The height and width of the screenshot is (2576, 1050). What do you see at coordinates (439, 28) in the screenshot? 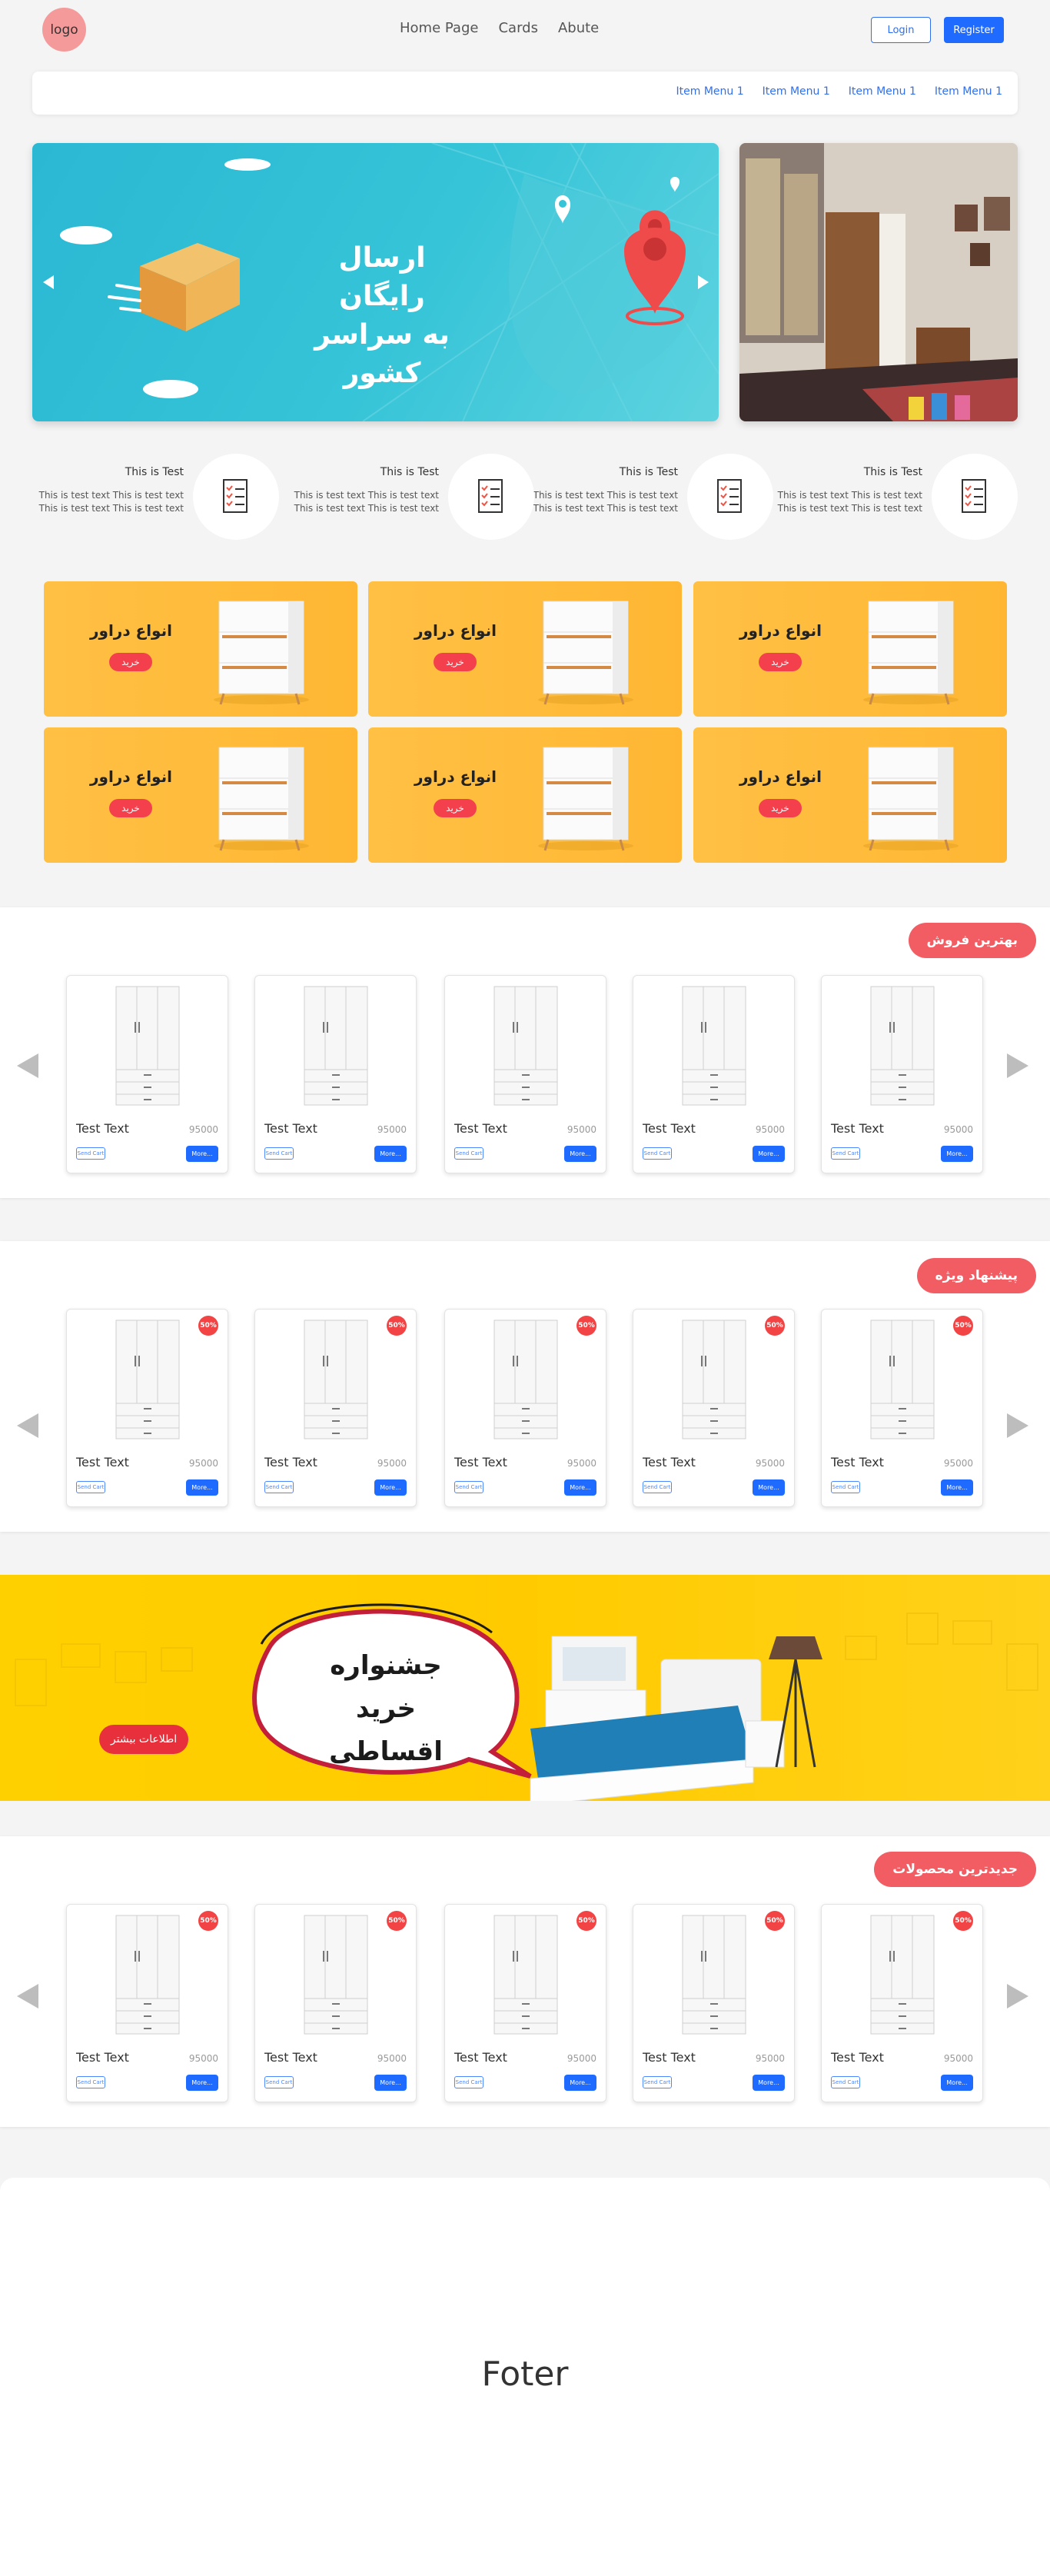
I see `nav-home: Home Page` at bounding box center [439, 28].